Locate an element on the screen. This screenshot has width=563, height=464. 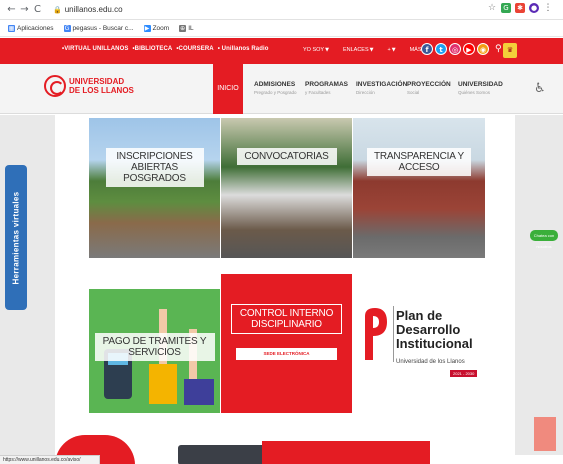
menu-label: + is located at coordinates (389, 50).